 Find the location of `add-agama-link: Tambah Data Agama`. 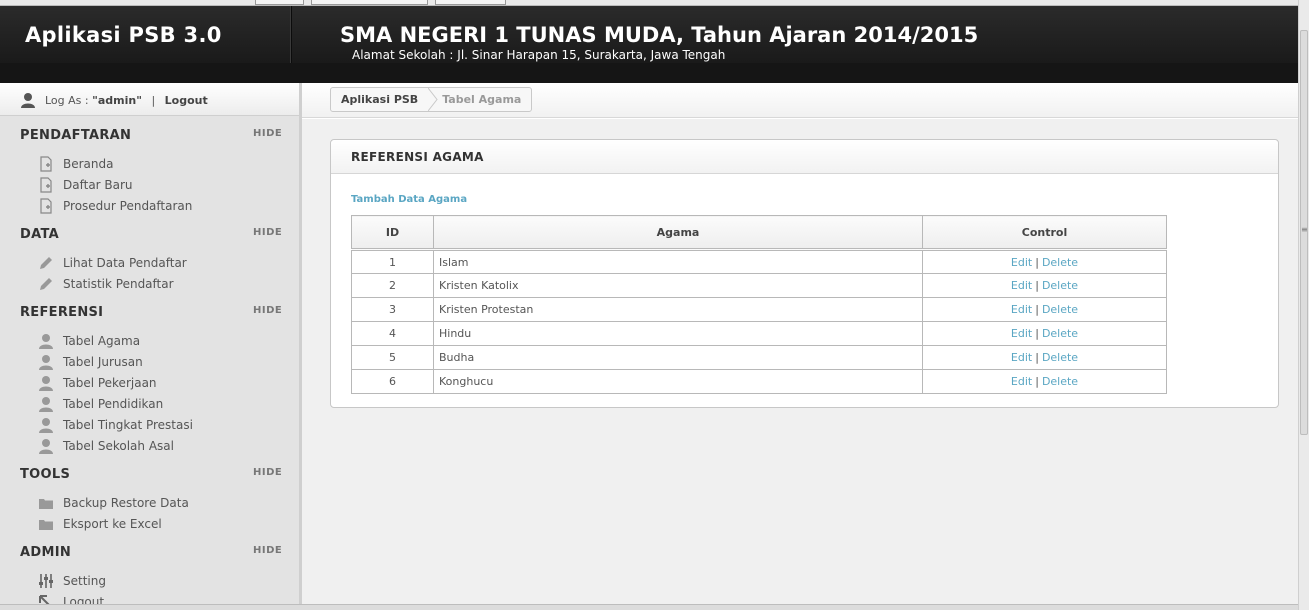

add-agama-link: Tambah Data Agama is located at coordinates (409, 199).